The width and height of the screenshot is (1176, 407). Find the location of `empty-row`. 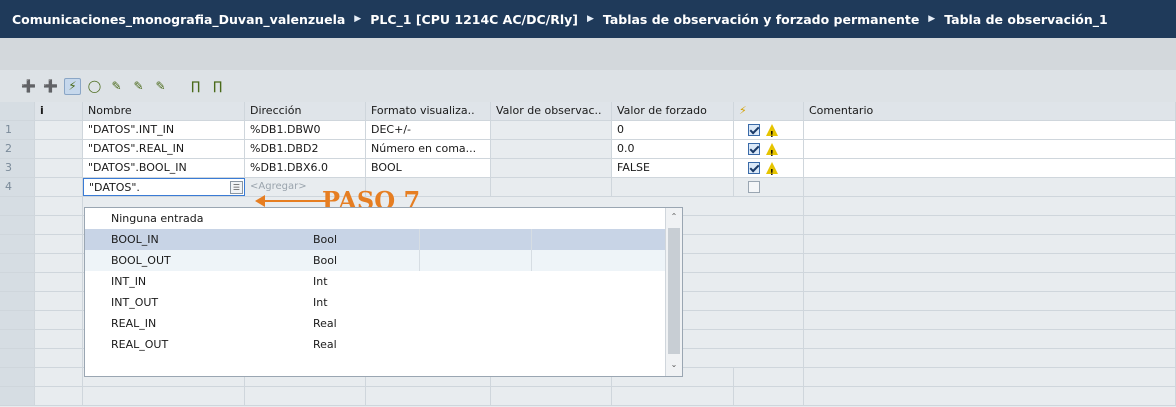

empty-row is located at coordinates (588, 396).